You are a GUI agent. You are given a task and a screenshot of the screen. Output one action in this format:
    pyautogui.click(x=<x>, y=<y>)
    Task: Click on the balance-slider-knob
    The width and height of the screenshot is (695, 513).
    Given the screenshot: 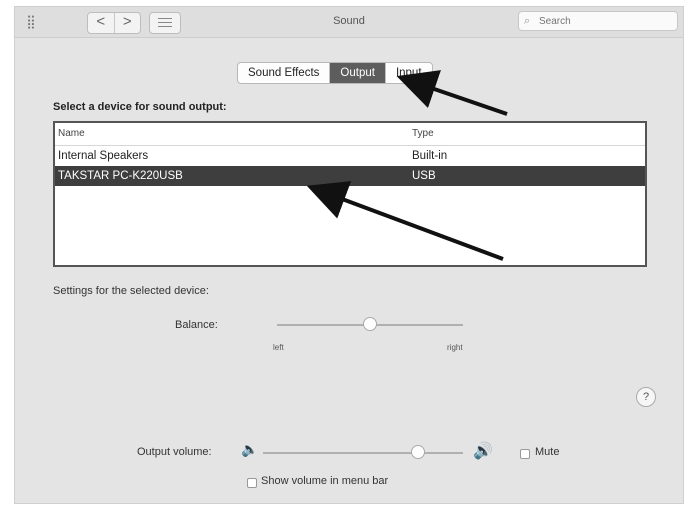 What is the action you would take?
    pyautogui.click(x=370, y=324)
    